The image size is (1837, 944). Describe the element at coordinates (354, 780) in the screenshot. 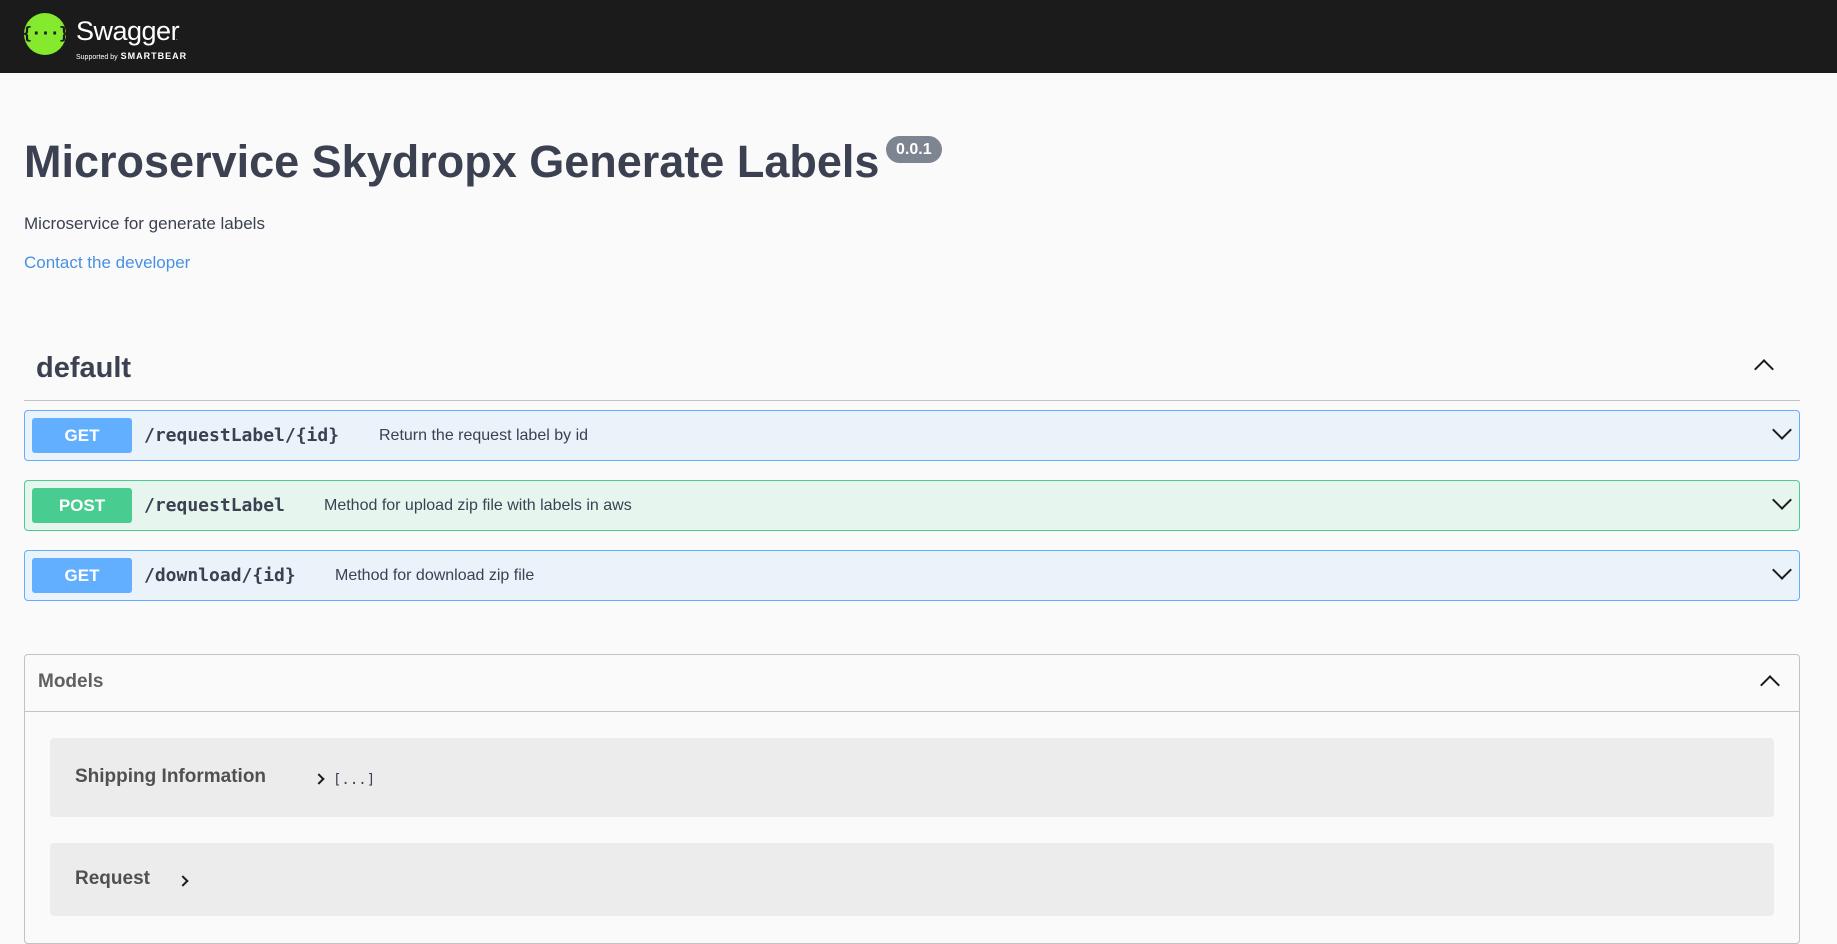

I see `model-brace: [...]` at that location.